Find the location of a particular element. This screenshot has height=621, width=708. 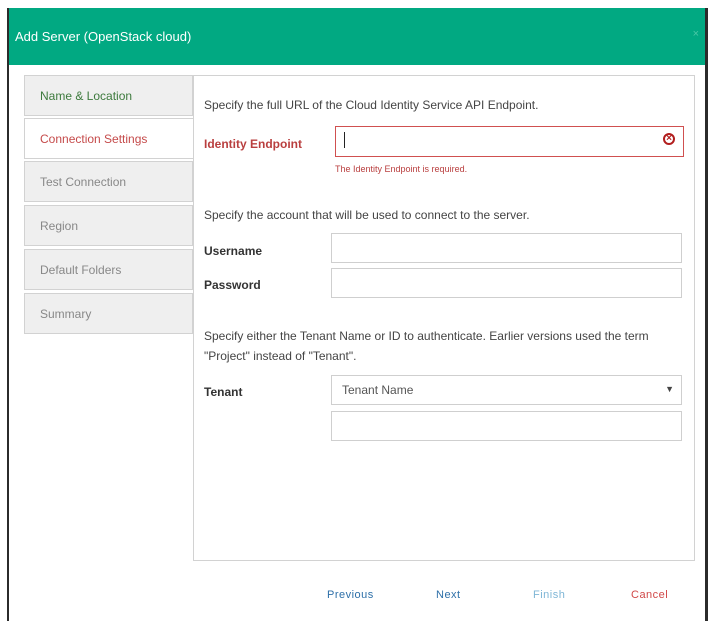

identity-endpoint-input: × is located at coordinates (509, 141).